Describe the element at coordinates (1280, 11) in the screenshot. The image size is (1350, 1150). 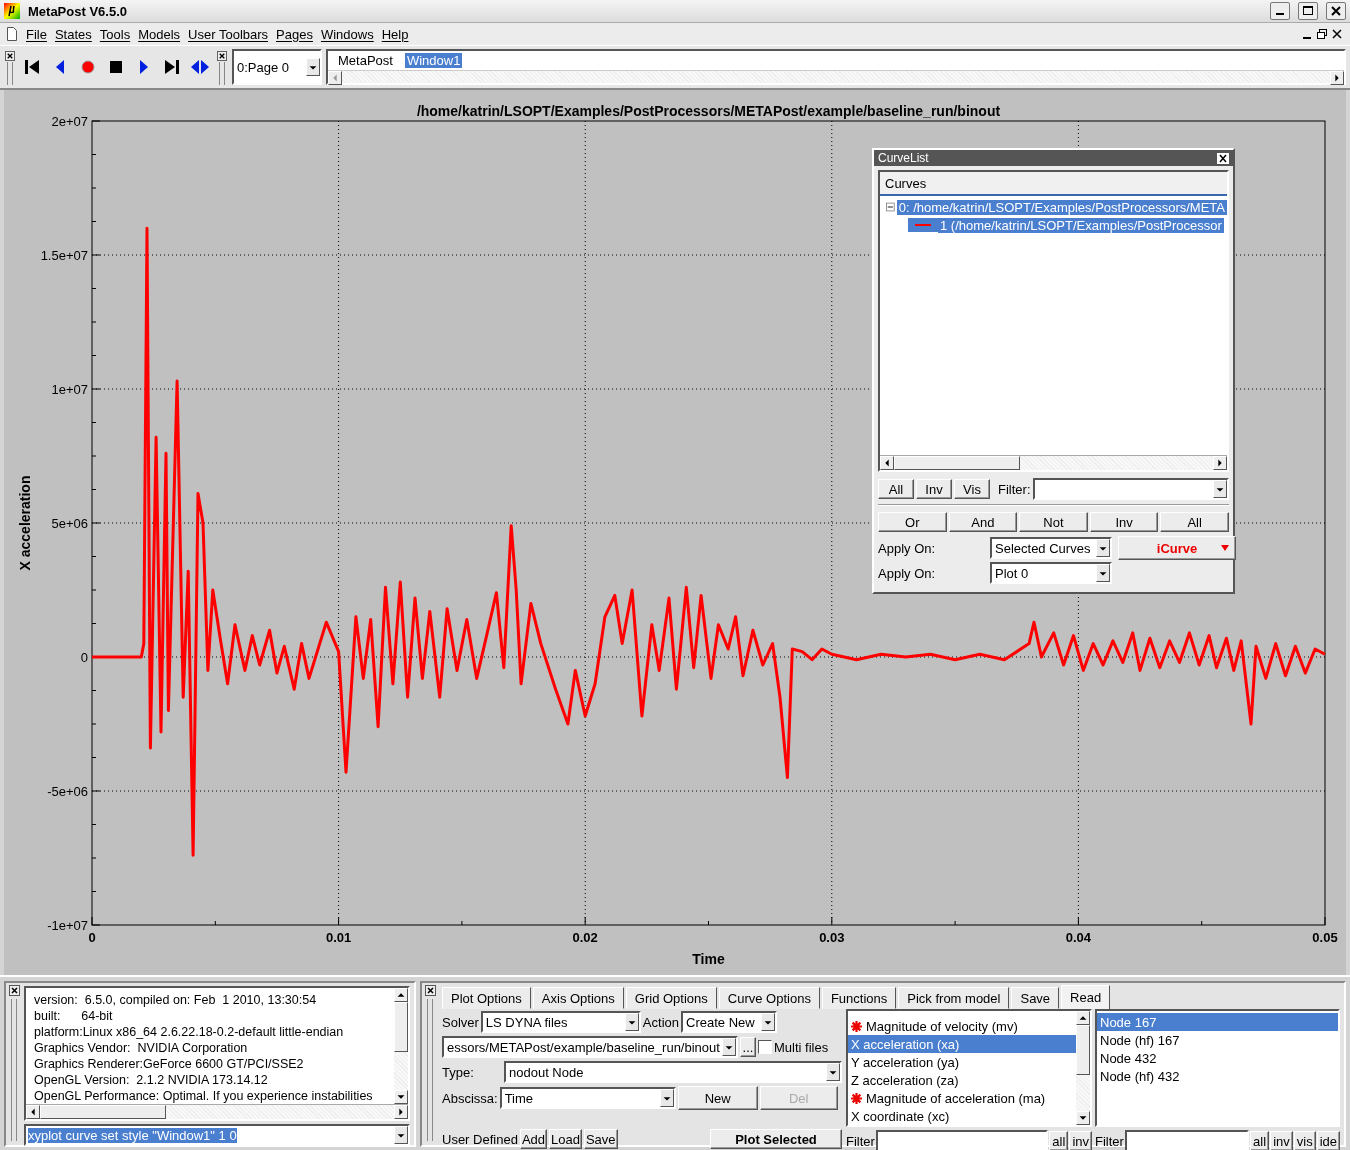
I see `minimize-icon` at that location.